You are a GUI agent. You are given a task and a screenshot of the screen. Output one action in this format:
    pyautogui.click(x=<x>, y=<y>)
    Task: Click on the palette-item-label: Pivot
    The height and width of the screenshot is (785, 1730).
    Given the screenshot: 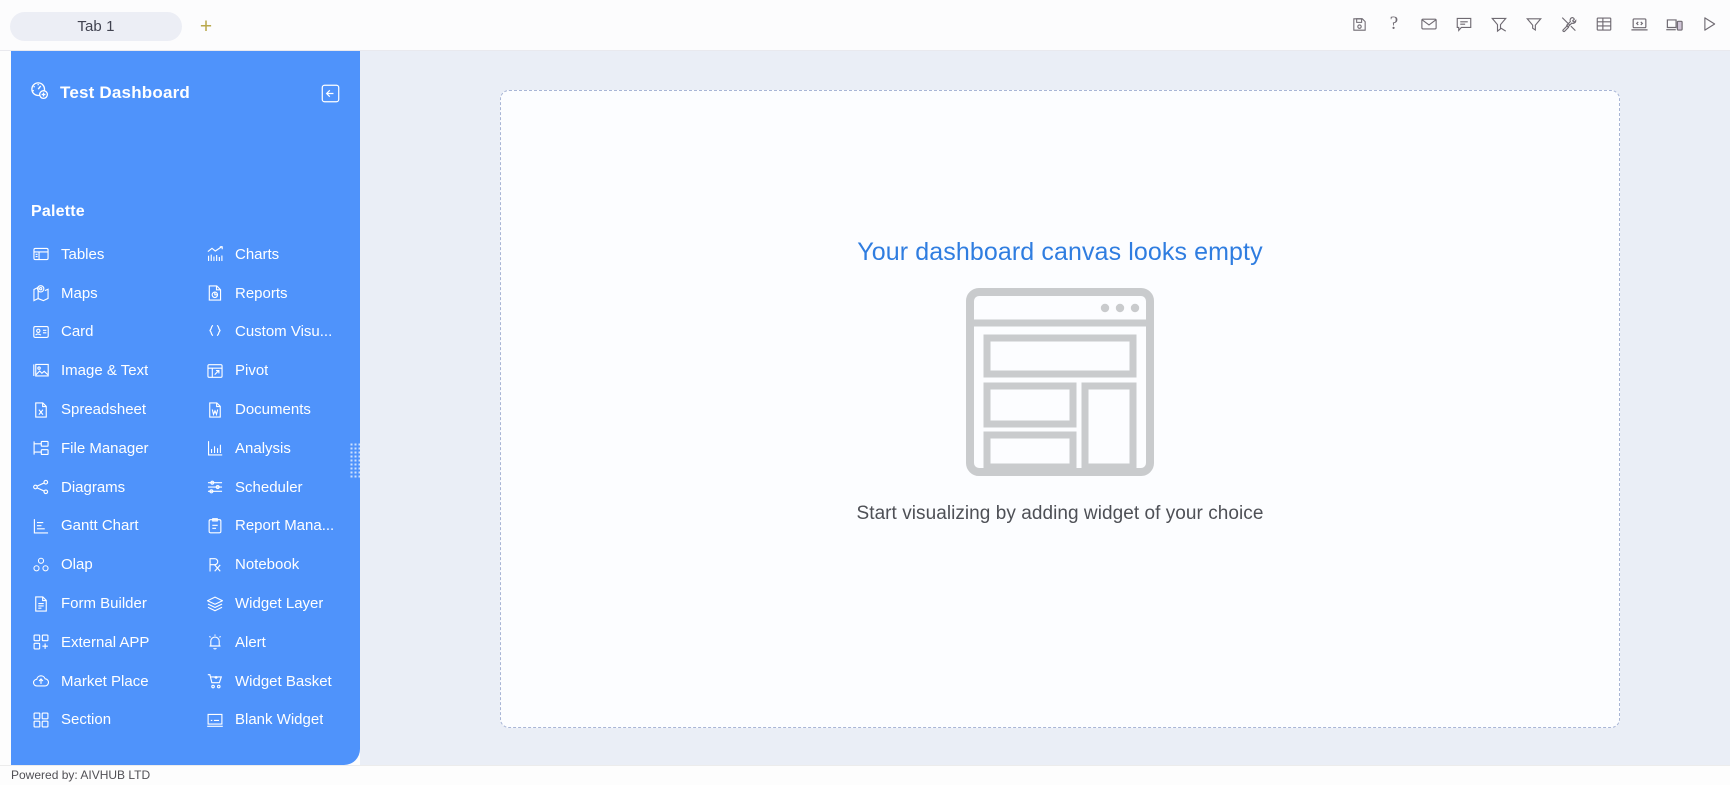 What is the action you would take?
    pyautogui.click(x=252, y=371)
    